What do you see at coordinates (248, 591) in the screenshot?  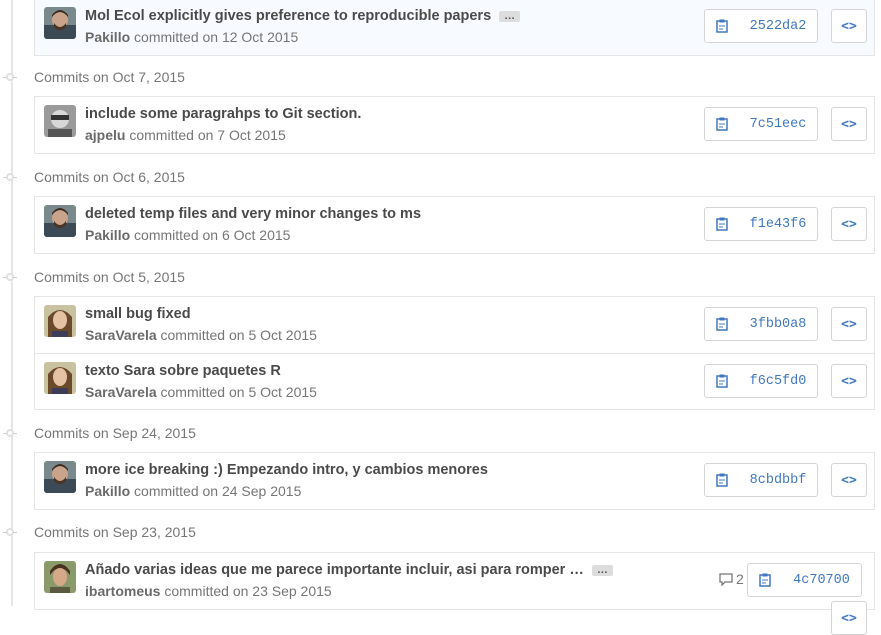 I see `commit-date: committed on 23 Sep 2015` at bounding box center [248, 591].